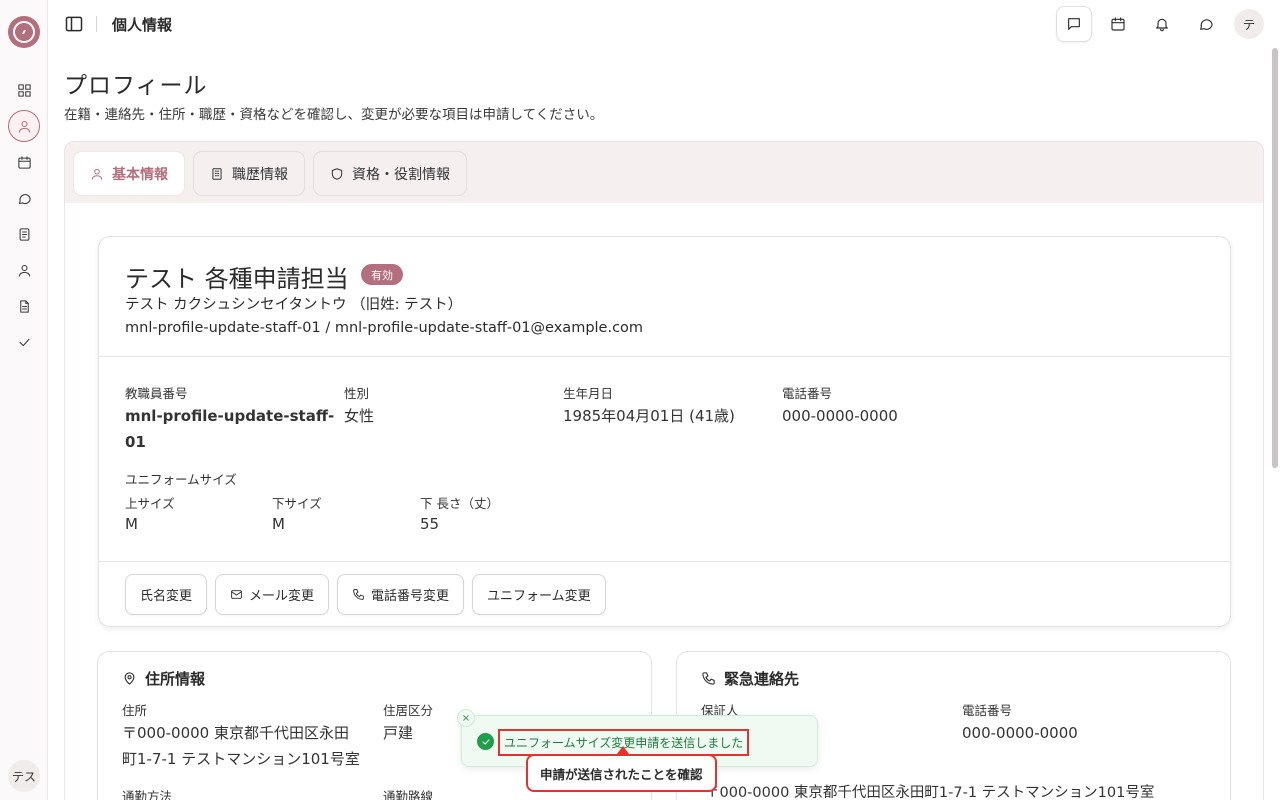 This screenshot has width=1280, height=800. I want to click on address-line2: 町1-7-1 テストマンション101号室, so click(241, 759).